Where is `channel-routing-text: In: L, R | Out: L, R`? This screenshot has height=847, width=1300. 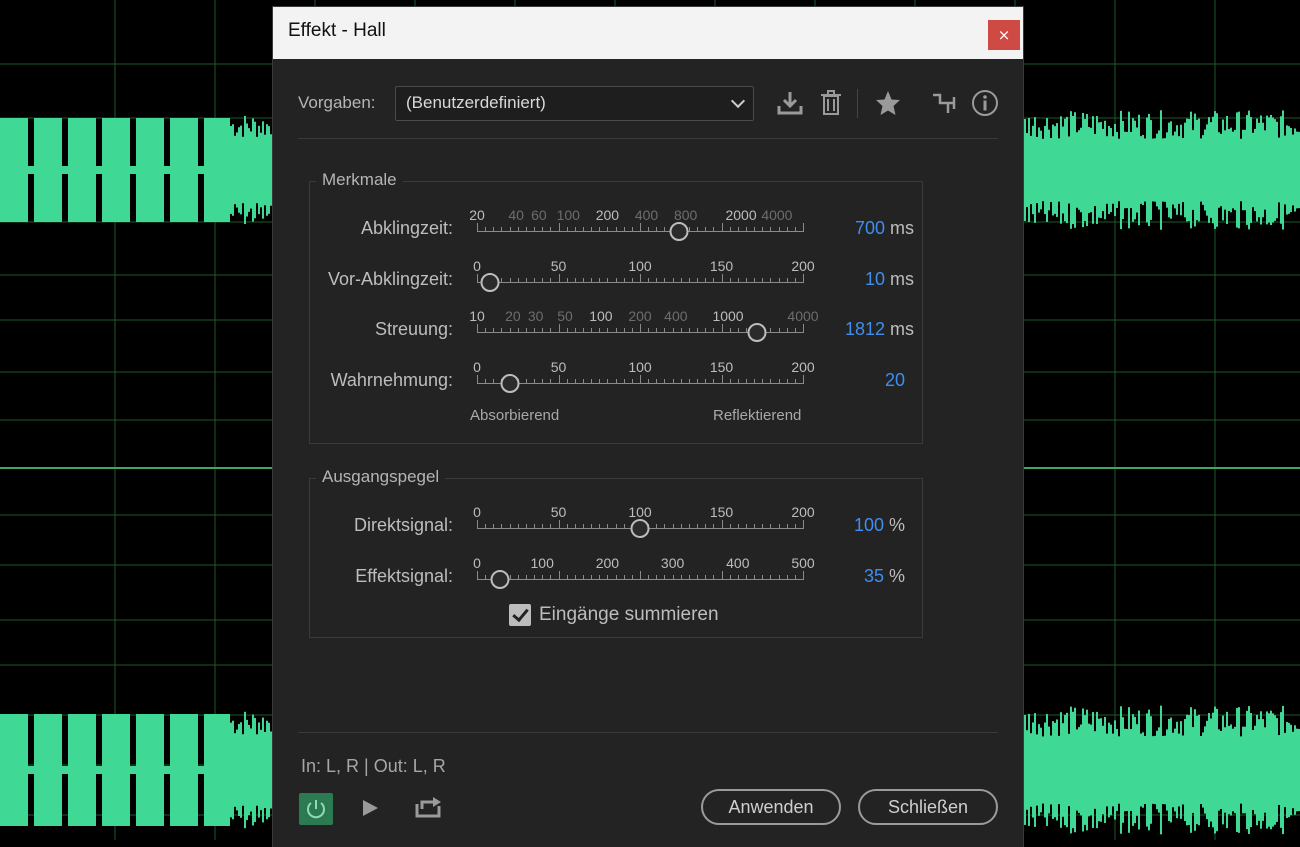
channel-routing-text: In: L, R | Out: L, R is located at coordinates (373, 766).